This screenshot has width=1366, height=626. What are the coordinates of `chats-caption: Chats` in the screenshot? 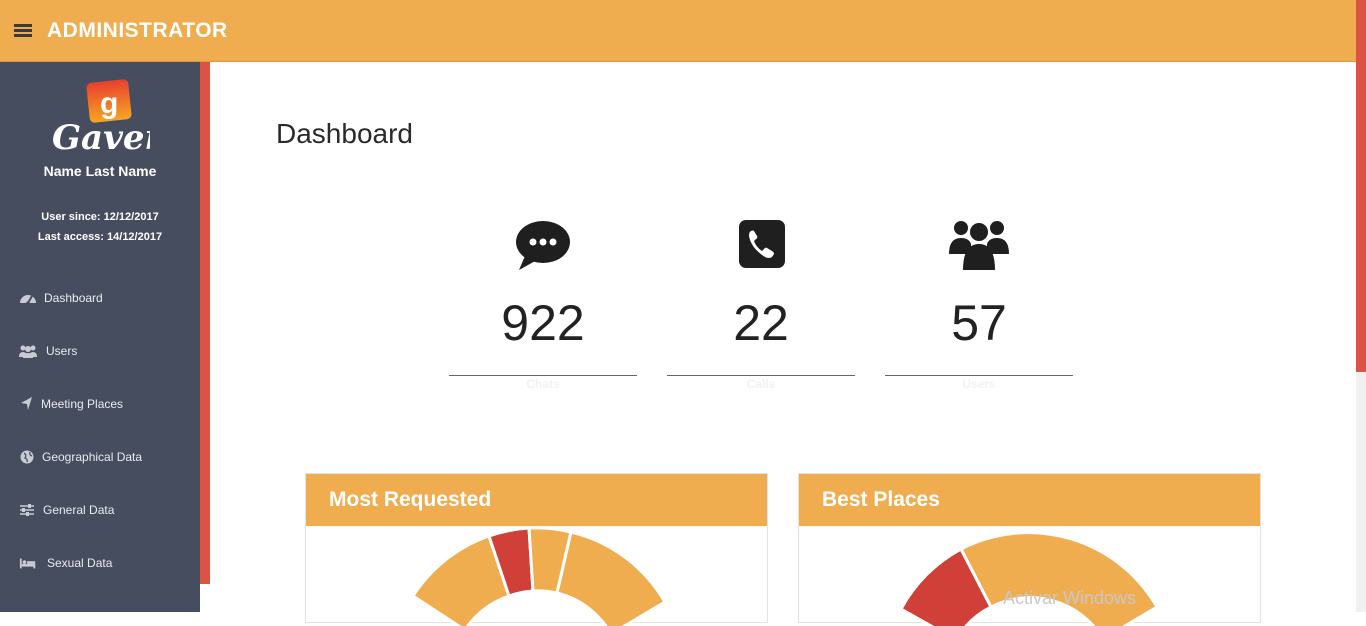 It's located at (543, 384).